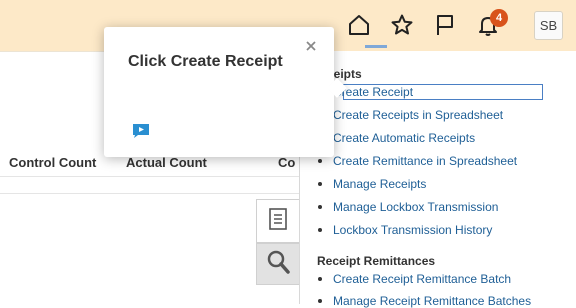 The width and height of the screenshot is (576, 308). I want to click on search-icon, so click(278, 264).